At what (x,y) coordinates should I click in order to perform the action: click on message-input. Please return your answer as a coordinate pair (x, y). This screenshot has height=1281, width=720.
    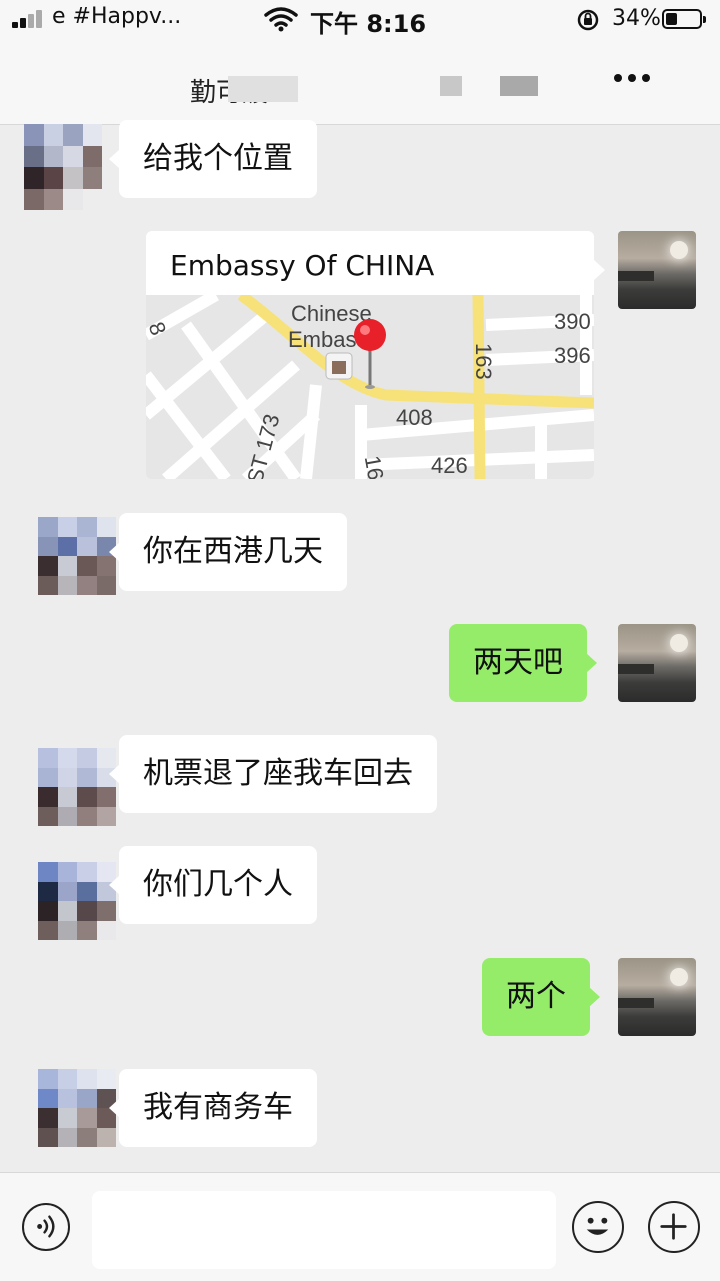
    Looking at the image, I should click on (324, 1230).